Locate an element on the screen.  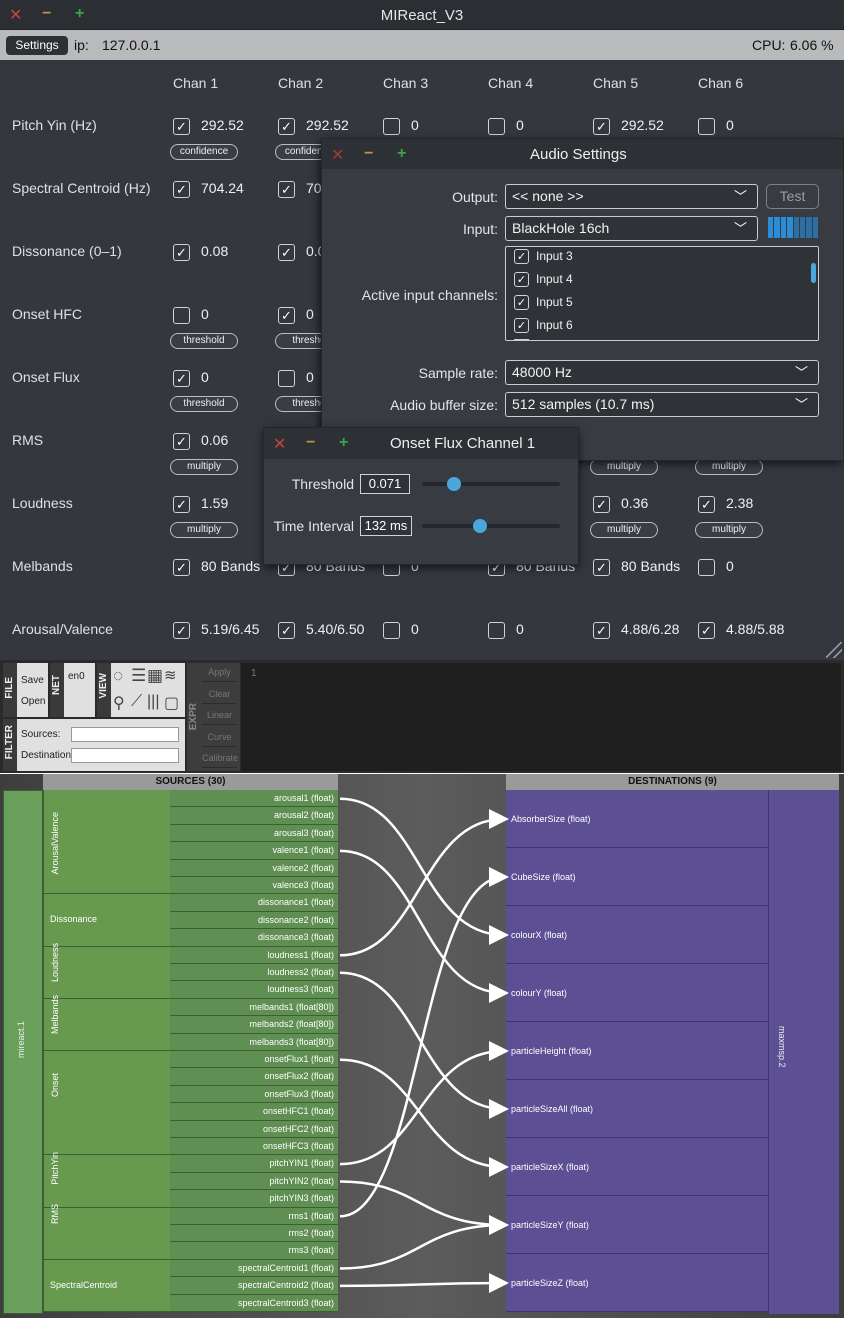
expression-editor: 1 is located at coordinates (541, 717).